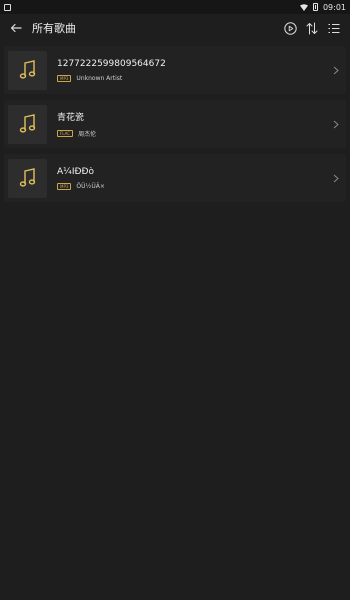 This screenshot has height=600, width=350. Describe the element at coordinates (65, 133) in the screenshot. I see `format-badge: FLAC` at that location.